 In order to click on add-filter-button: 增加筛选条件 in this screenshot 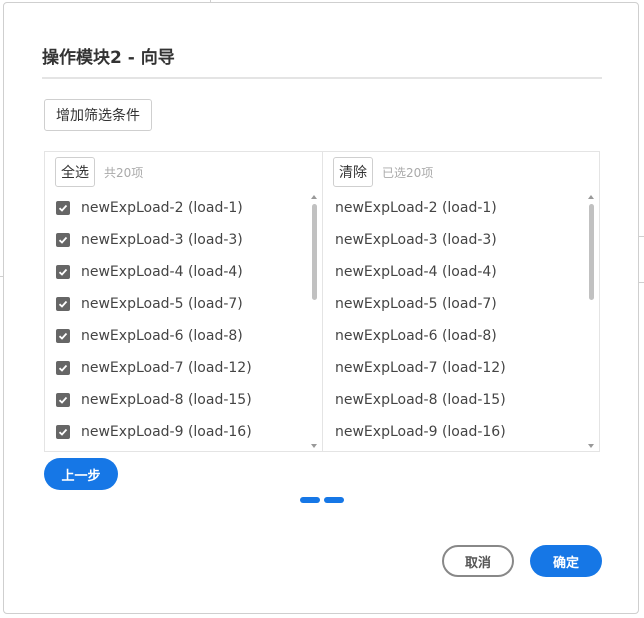, I will do `click(98, 115)`.